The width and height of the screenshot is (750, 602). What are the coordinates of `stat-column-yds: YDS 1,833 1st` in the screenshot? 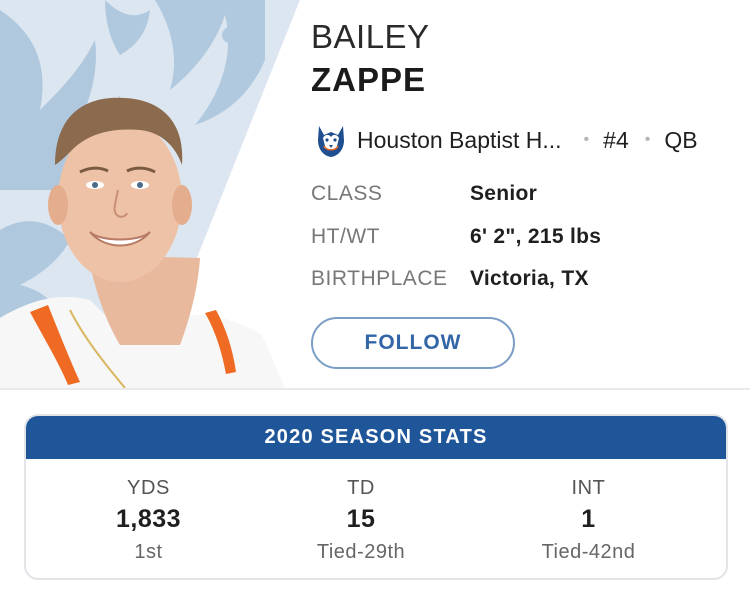 It's located at (148, 518).